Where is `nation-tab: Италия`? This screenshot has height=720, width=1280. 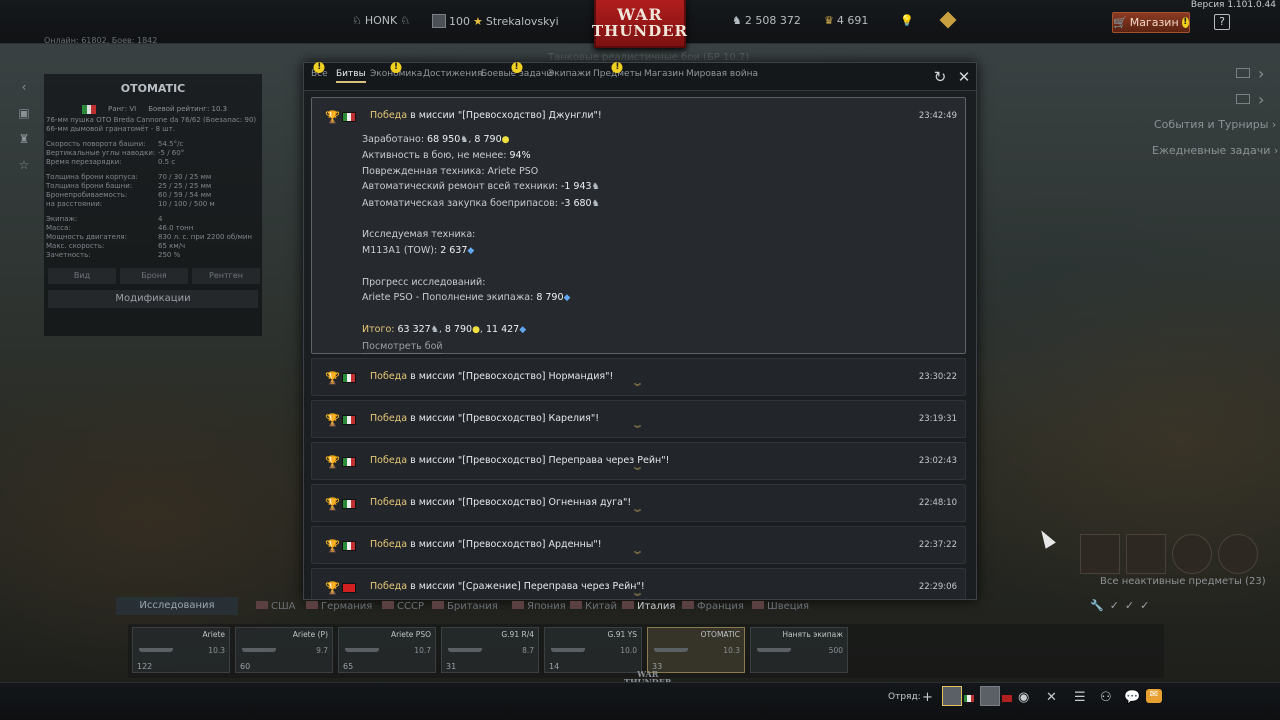
nation-tab: Италия is located at coordinates (648, 606).